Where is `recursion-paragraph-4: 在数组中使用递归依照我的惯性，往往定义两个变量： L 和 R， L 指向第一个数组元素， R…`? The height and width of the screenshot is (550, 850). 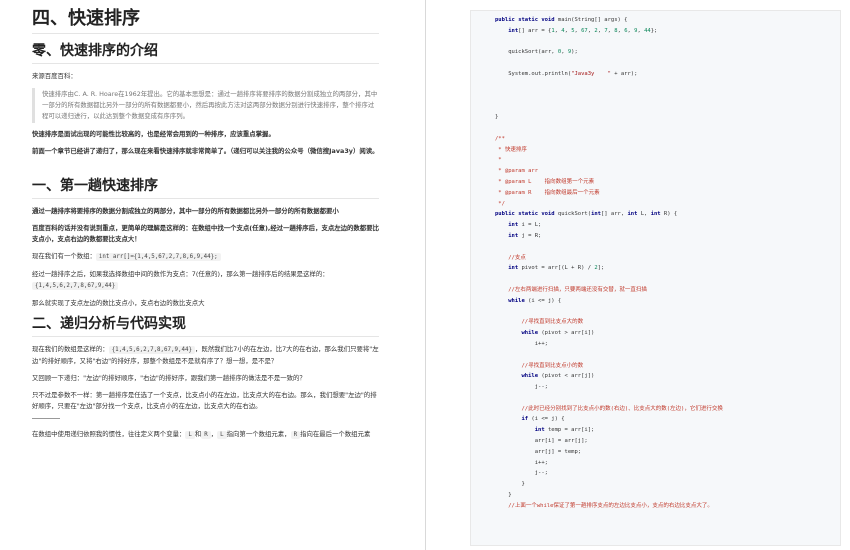 recursion-paragraph-4: 在数组中使用递归依照我的惯性，往往定义两个变量： L 和 R， L 指向第一个数组元素， R… is located at coordinates (201, 434).